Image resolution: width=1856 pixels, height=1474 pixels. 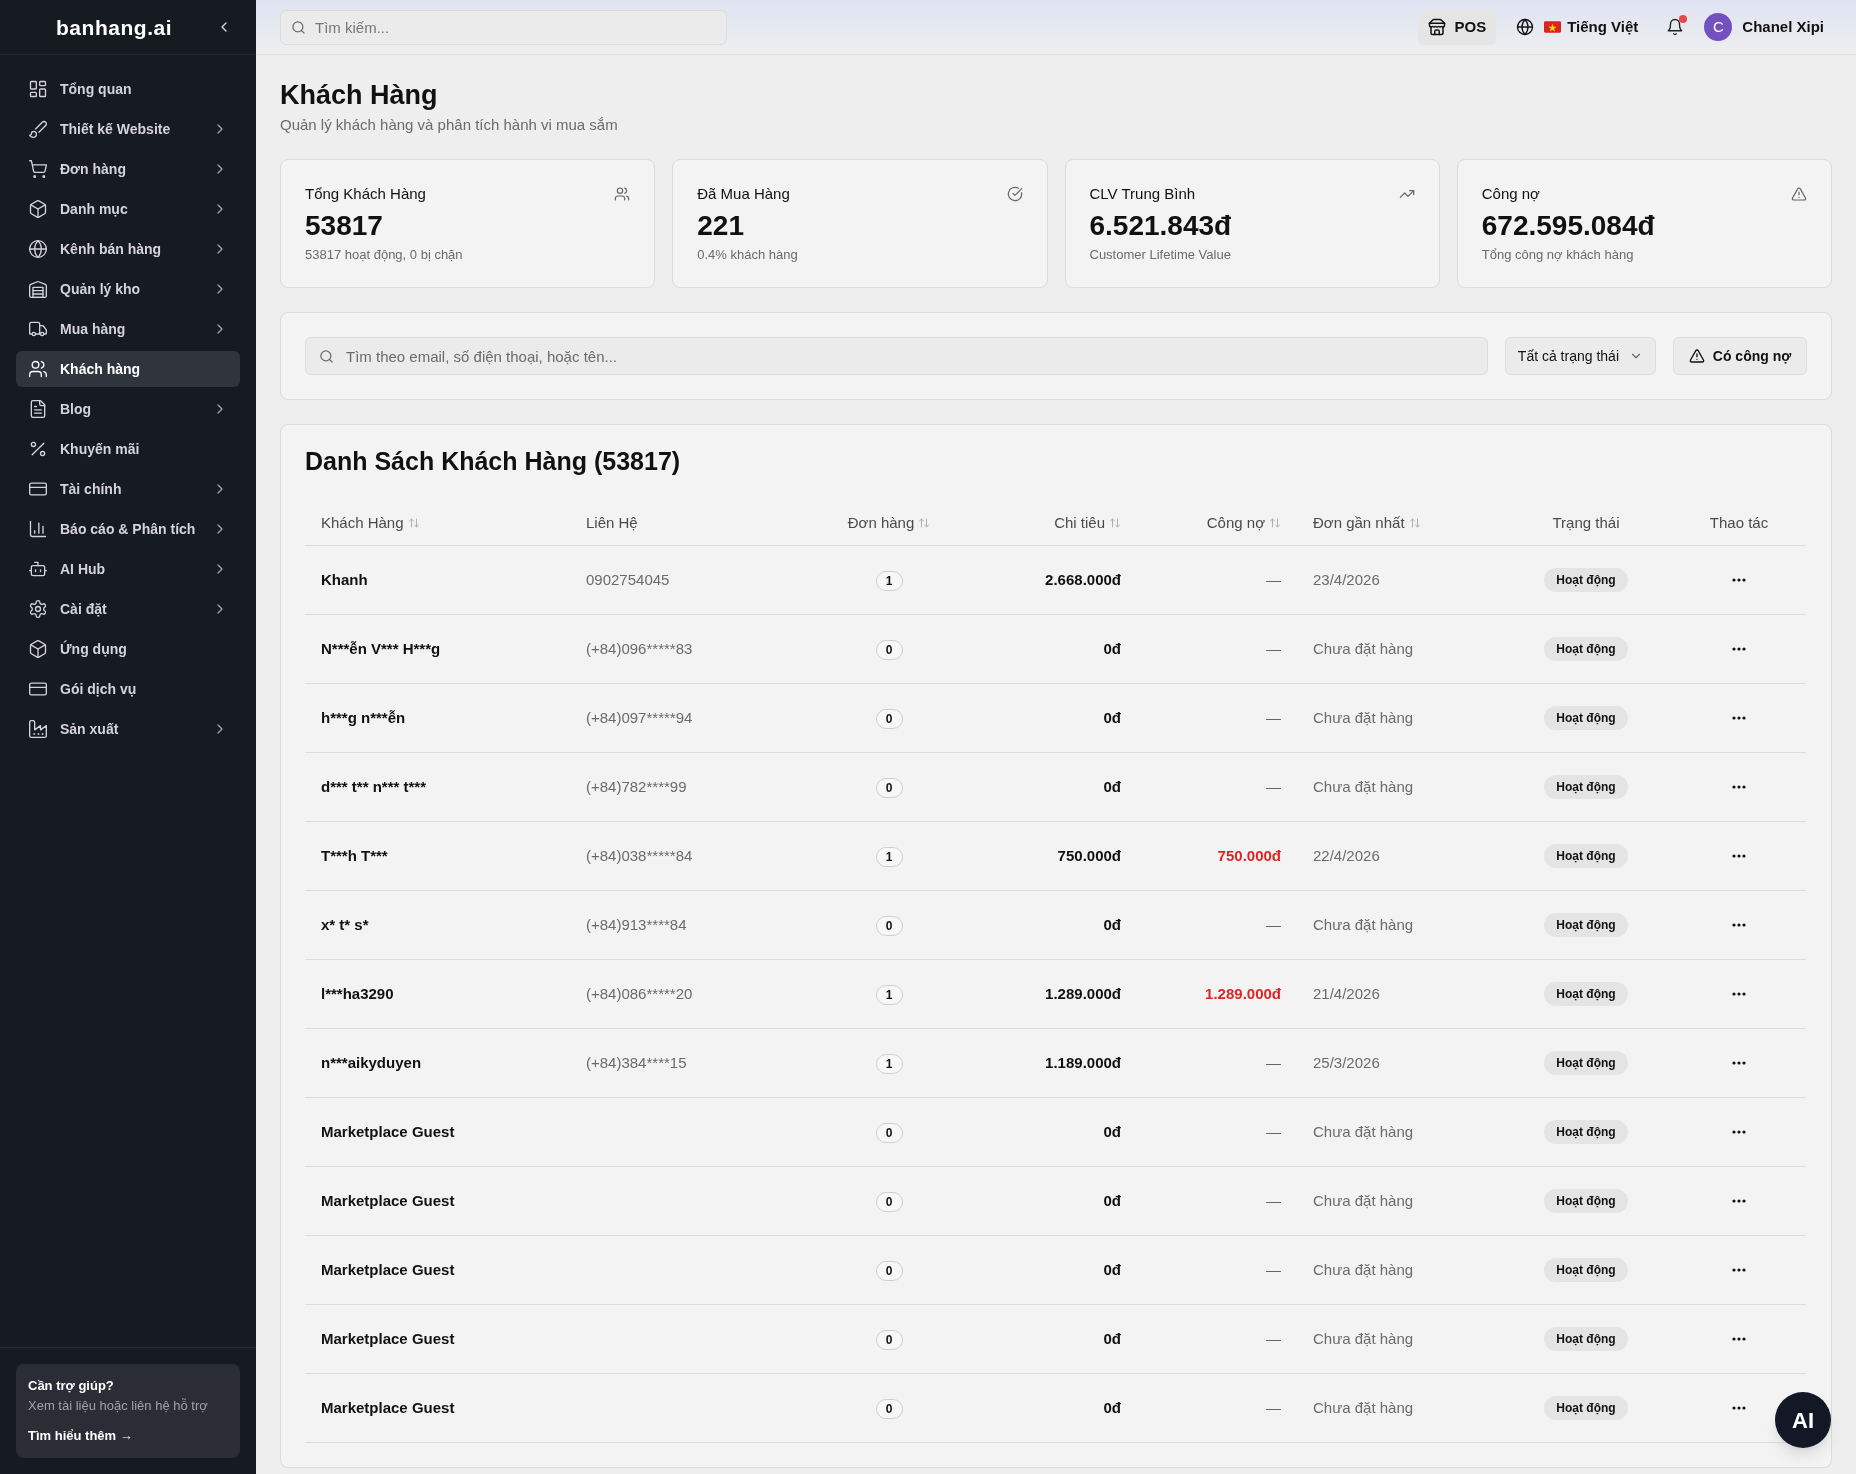 What do you see at coordinates (1577, 27) in the screenshot?
I see `language-selector: Tiếng Việt` at bounding box center [1577, 27].